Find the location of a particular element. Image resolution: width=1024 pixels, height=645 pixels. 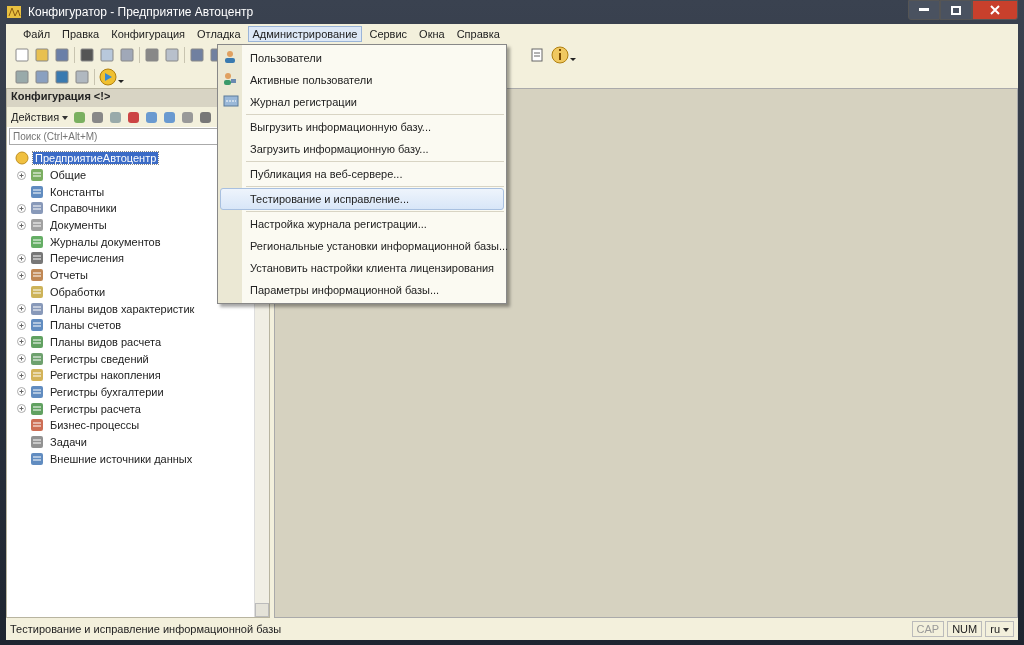

close-button is located at coordinates (995, 10).